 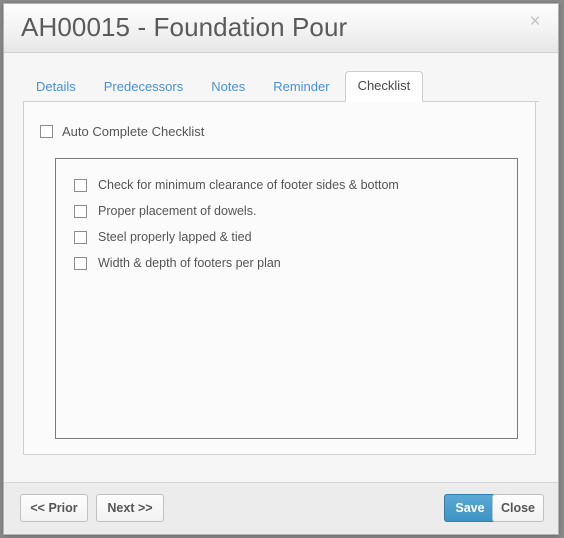 I want to click on list-item: Proper placement of dowels., so click(x=295, y=211).